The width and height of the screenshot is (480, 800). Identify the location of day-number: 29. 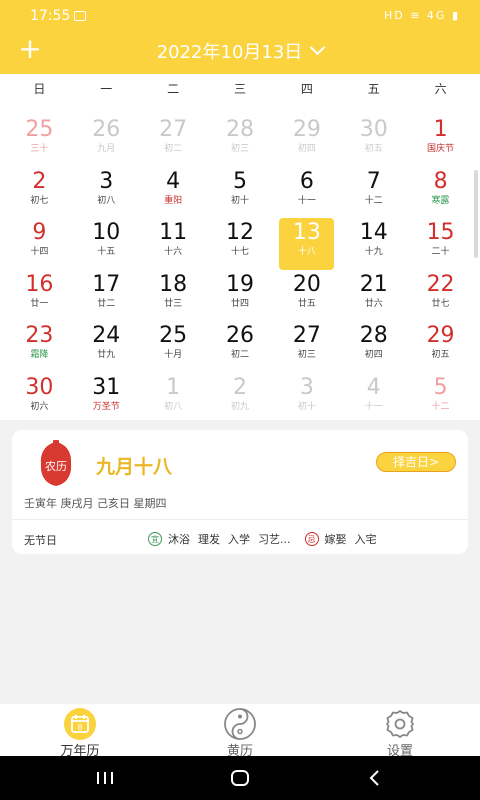
(306, 129).